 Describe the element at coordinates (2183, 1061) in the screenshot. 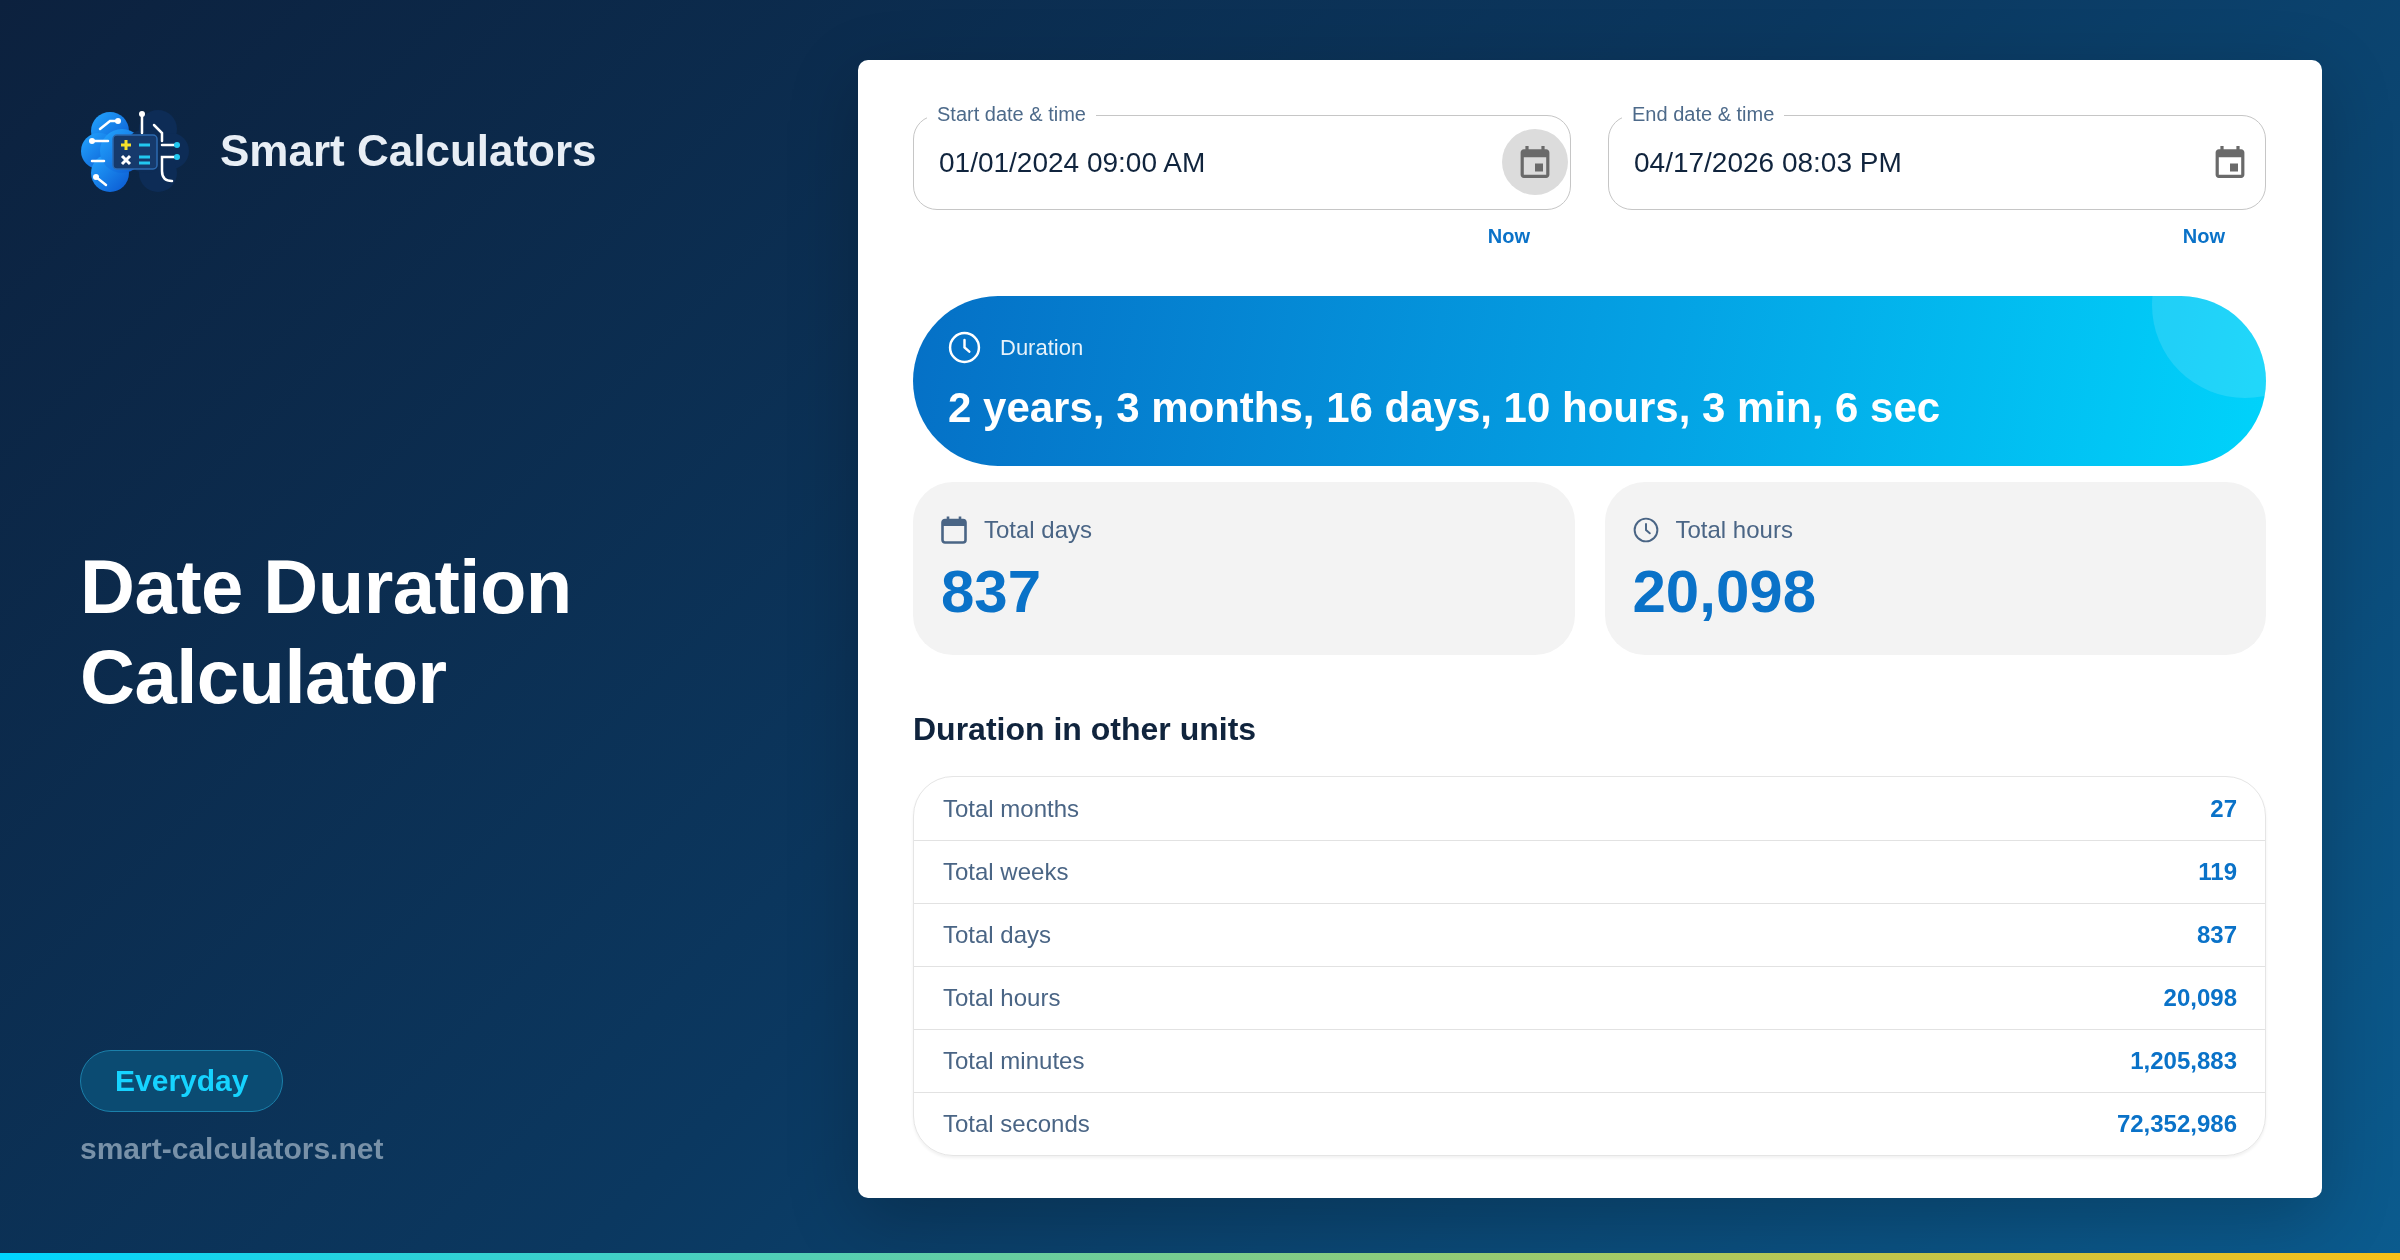

I see `unit-value: 1,205,883` at that location.